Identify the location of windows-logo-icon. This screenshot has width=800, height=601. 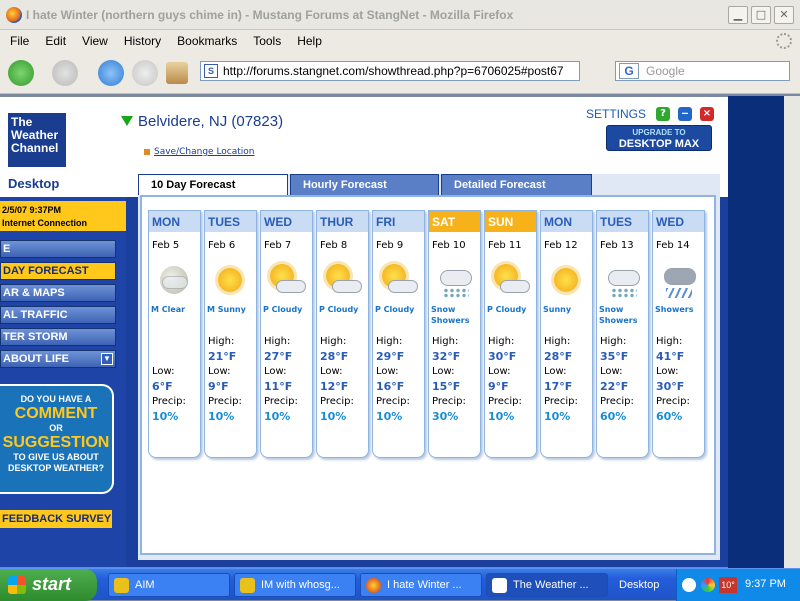
(17, 585).